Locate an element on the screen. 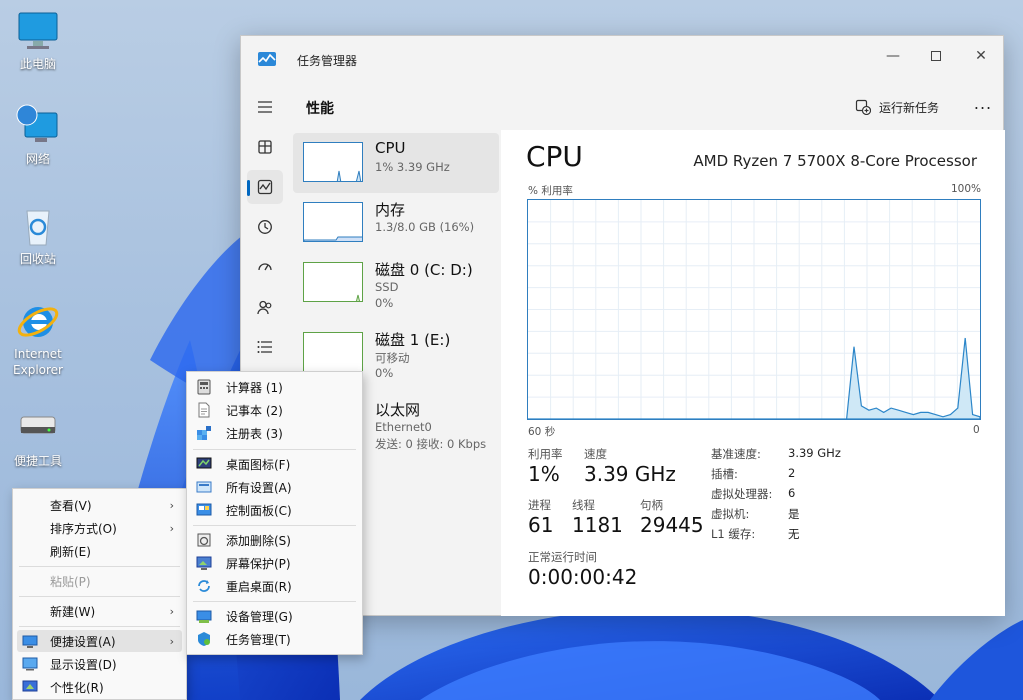  menu-item-restart-desktop: 重启桌面(R) is located at coordinates (274, 586).